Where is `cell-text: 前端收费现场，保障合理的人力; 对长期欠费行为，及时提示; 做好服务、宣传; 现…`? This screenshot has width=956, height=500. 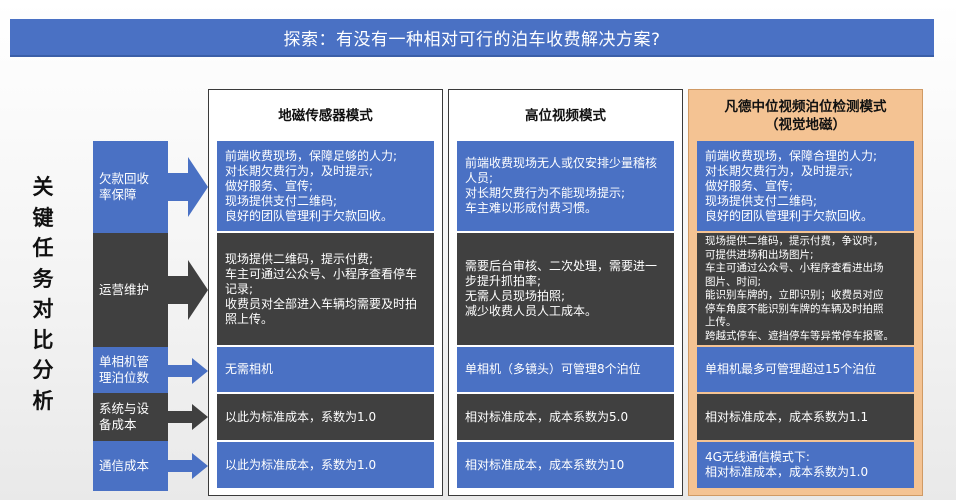 cell-text: 前端收费现场，保障合理的人力; 对长期欠费行为，及时提示; 做好服务、宣传; 现… is located at coordinates (791, 185).